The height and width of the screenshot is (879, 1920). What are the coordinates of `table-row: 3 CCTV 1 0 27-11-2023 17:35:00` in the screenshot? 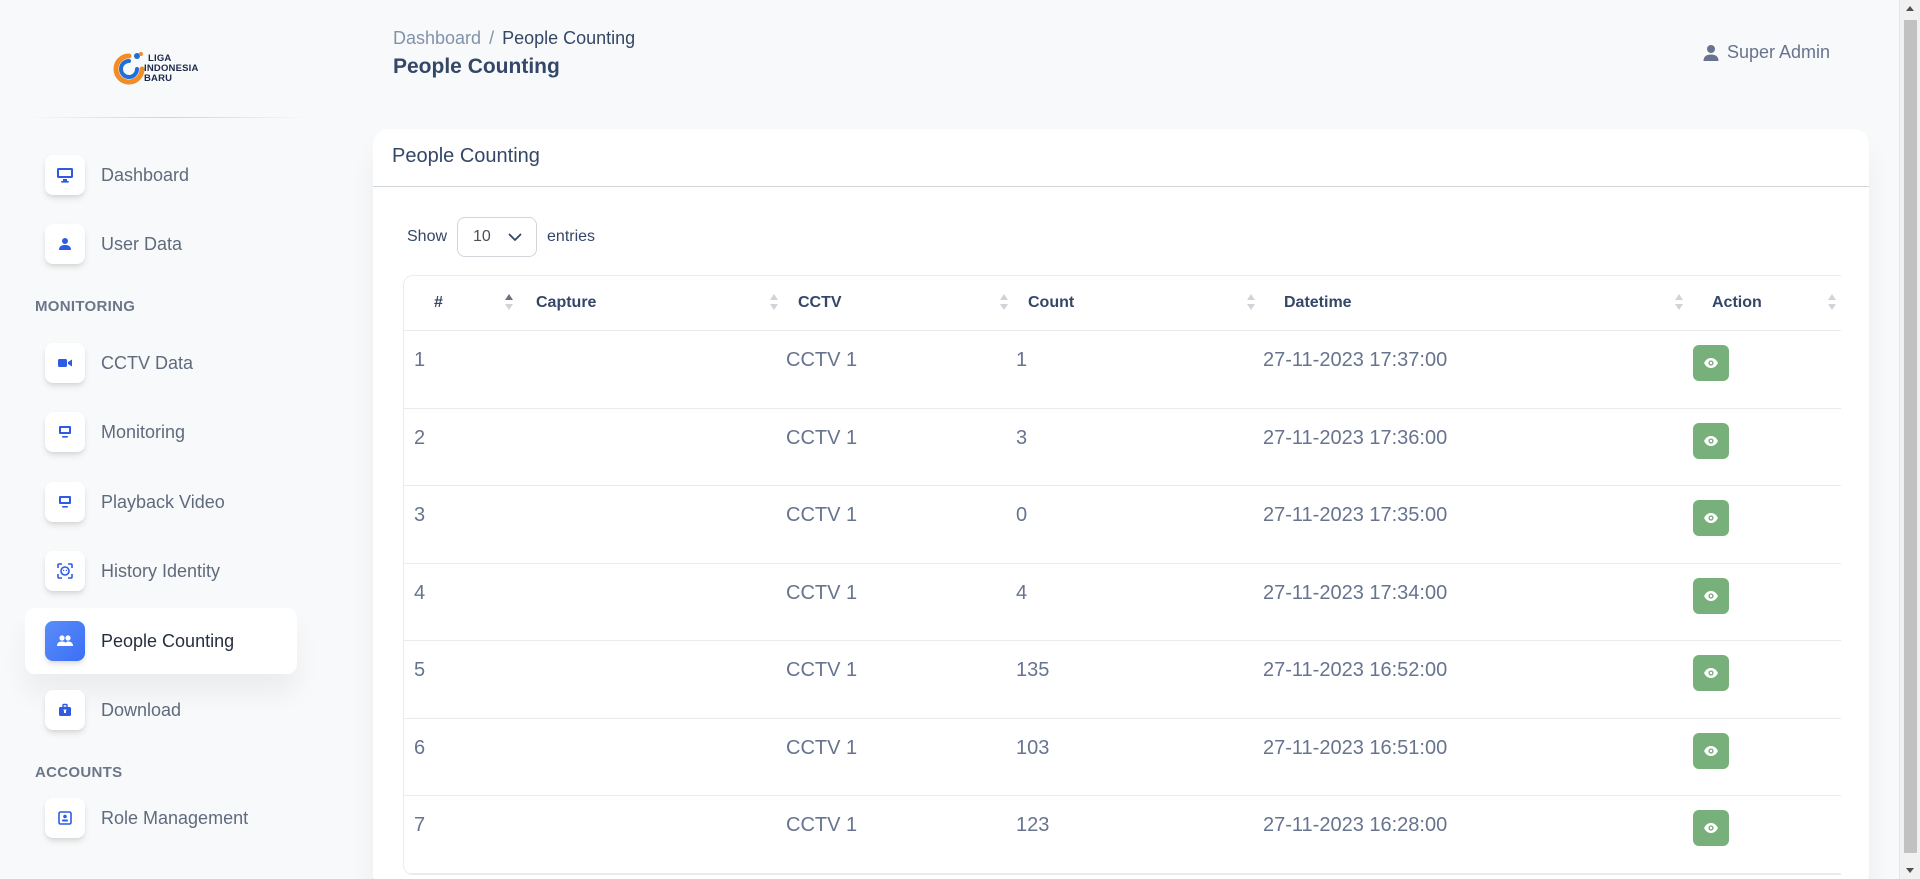 It's located at (1122, 524).